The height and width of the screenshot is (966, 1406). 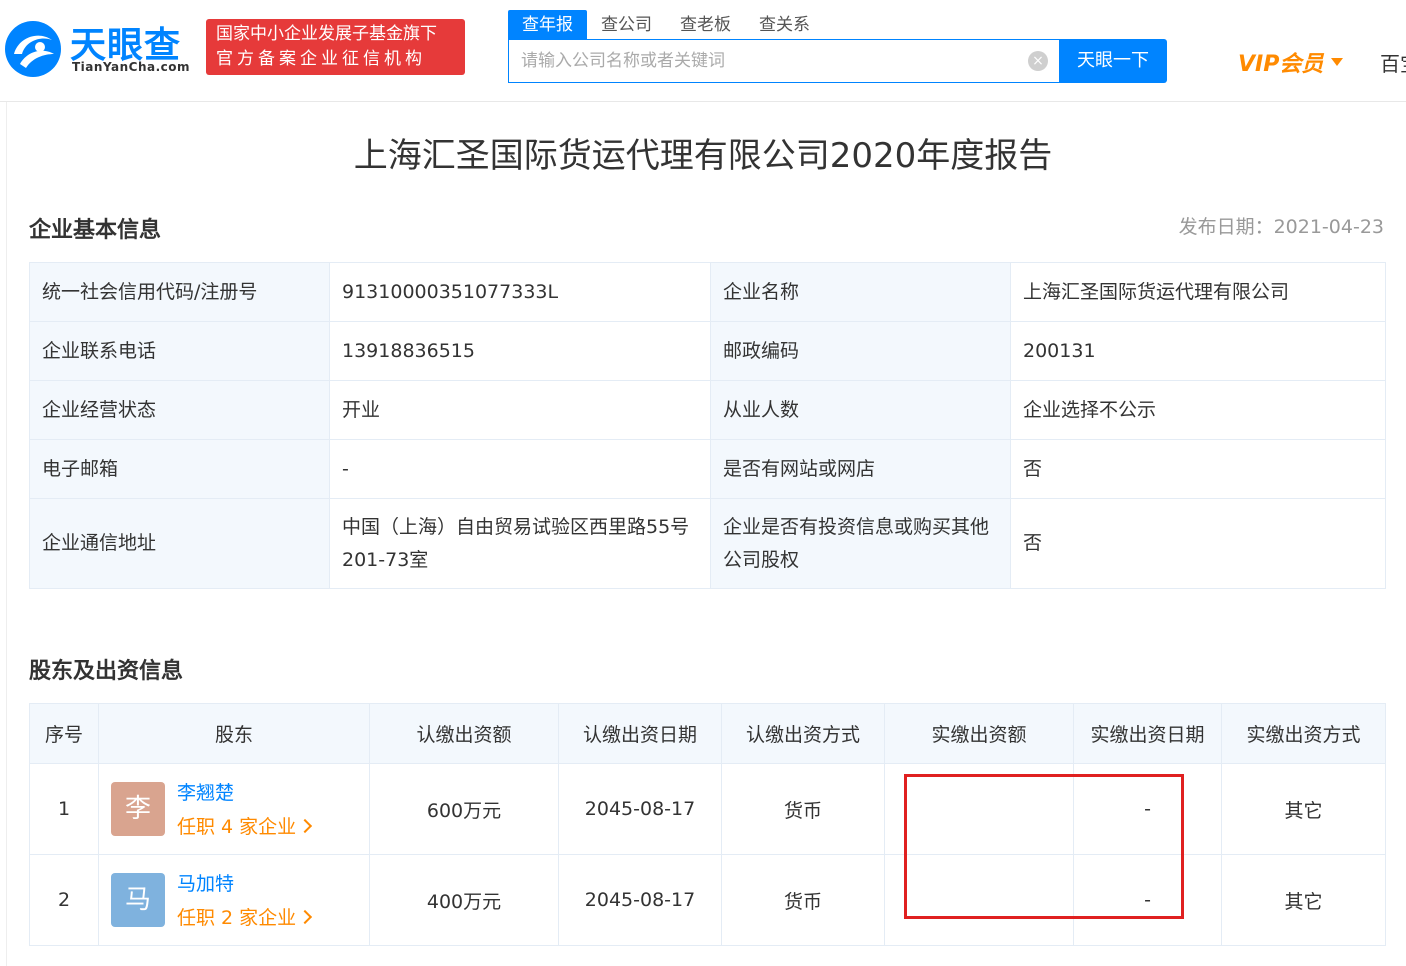 What do you see at coordinates (784, 25) in the screenshot?
I see `tab-relation: 查关系` at bounding box center [784, 25].